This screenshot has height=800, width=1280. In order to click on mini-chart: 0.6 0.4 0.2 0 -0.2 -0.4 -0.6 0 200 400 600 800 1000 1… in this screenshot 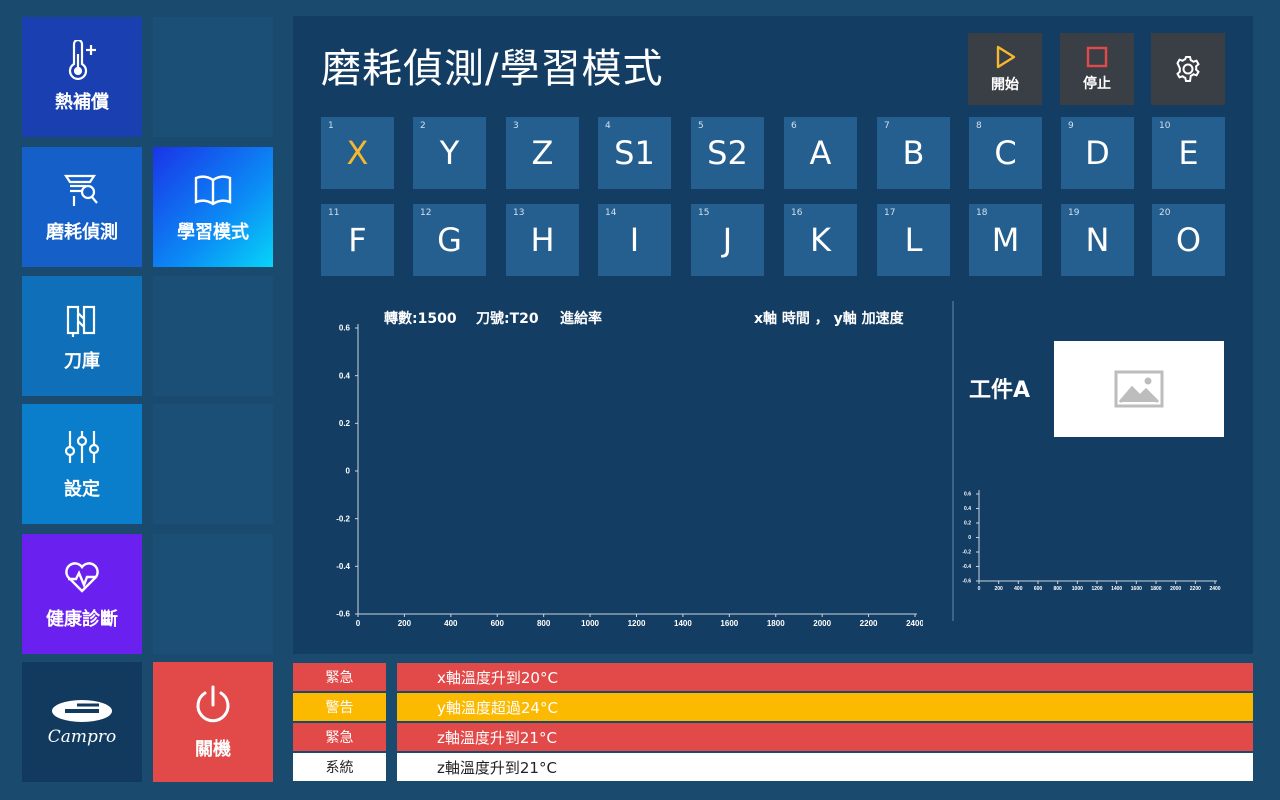, I will do `click(1091, 541)`.